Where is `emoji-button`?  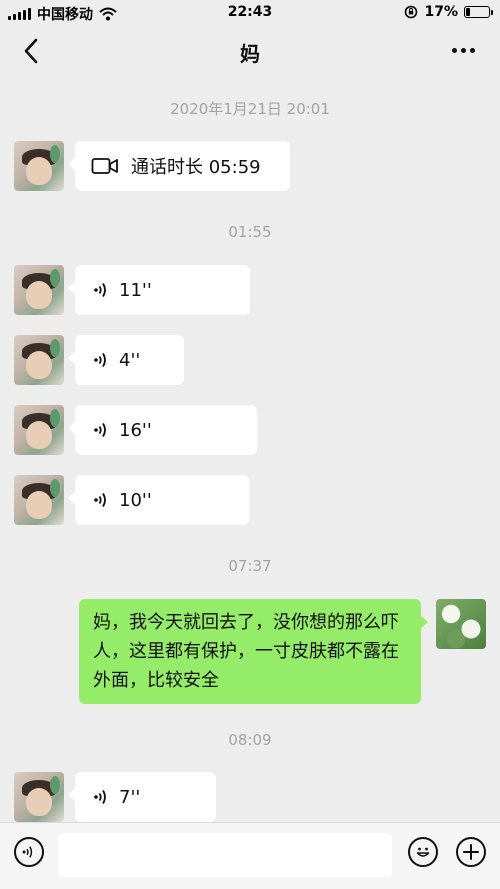
emoji-button is located at coordinates (423, 852).